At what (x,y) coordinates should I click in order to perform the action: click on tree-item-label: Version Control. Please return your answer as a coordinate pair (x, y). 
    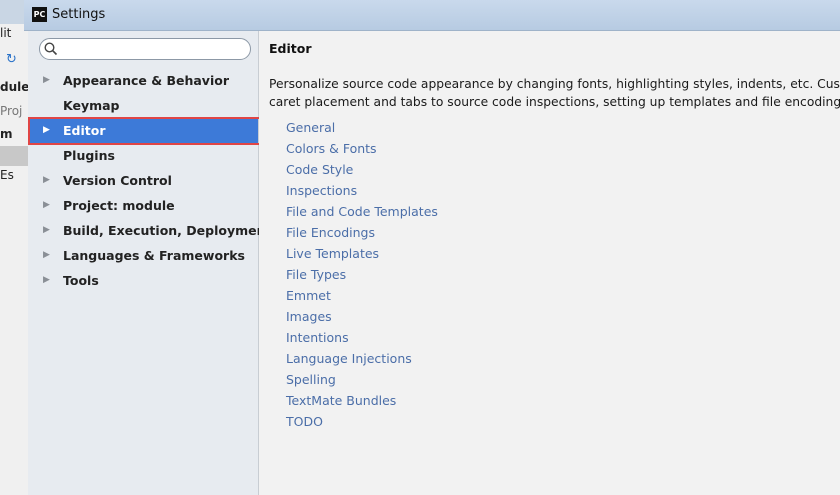
    Looking at the image, I should click on (117, 180).